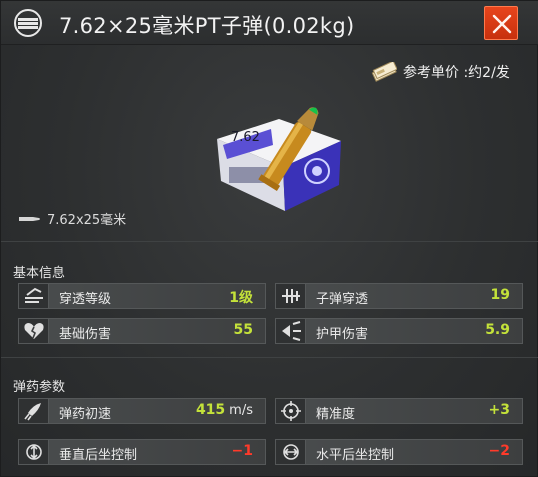 The image size is (538, 477). What do you see at coordinates (342, 334) in the screenshot?
I see `stat-label: 护甲伤害` at bounding box center [342, 334].